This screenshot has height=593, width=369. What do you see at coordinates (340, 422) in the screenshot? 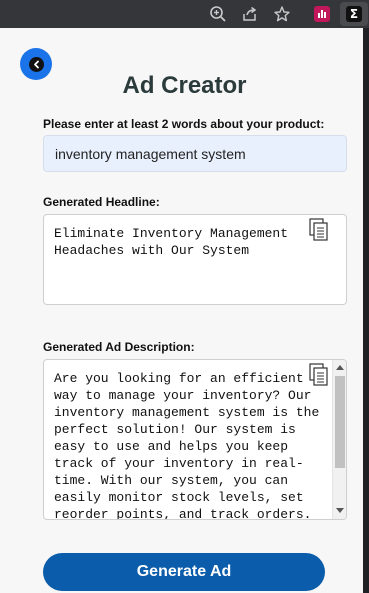
I see `scroll-thumb` at bounding box center [340, 422].